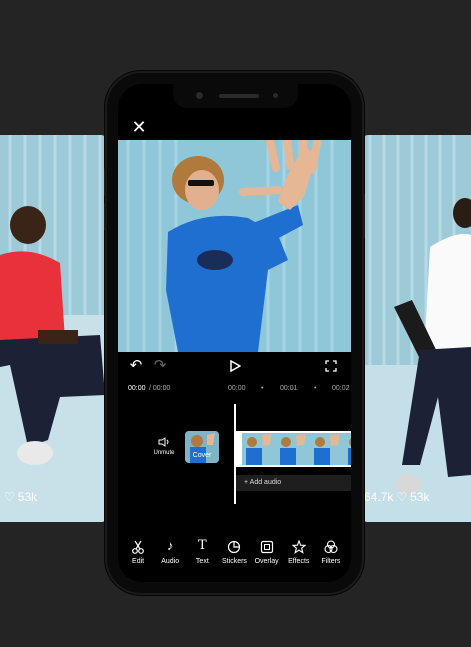  I want to click on tool-stickers: Stickers, so click(234, 555).